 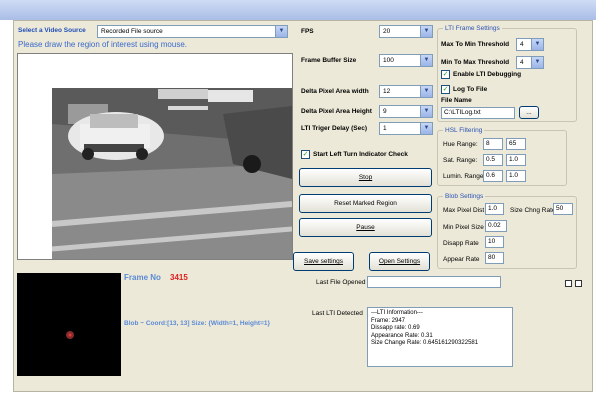 What do you see at coordinates (494, 258) in the screenshot?
I see `appear-rate-input: 80` at bounding box center [494, 258].